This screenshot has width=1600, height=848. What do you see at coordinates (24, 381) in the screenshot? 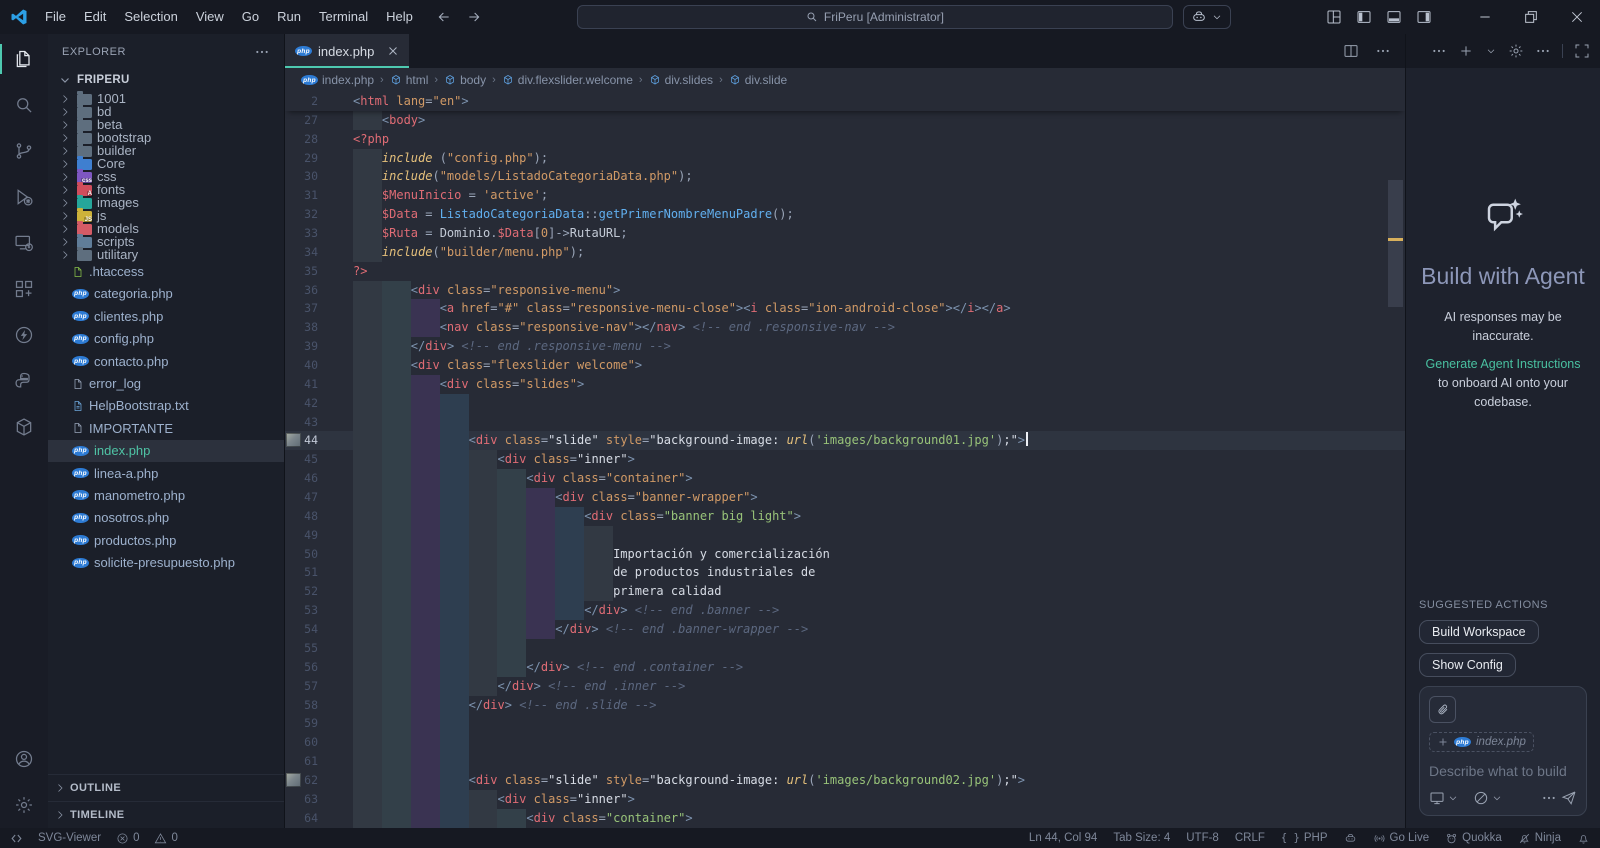
I see `activitybar-python` at bounding box center [24, 381].